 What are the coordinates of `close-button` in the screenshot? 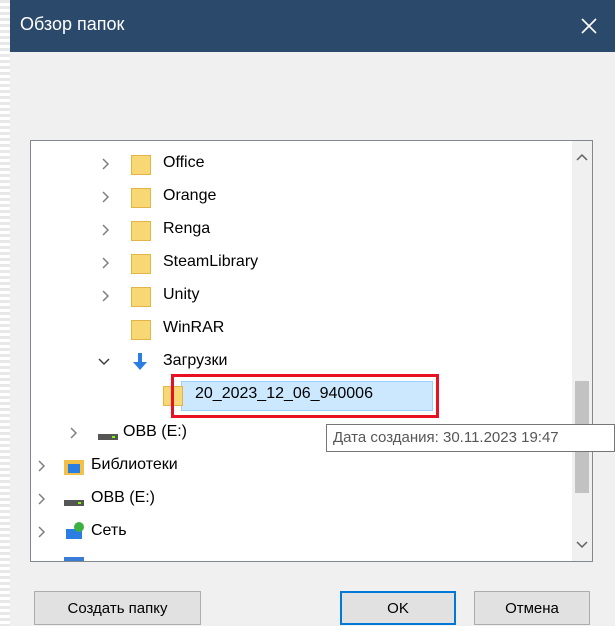 It's located at (589, 26).